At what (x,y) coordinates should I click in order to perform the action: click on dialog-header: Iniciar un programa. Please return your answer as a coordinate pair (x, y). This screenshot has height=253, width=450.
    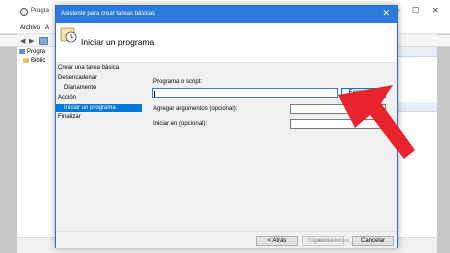
    Looking at the image, I should click on (226, 43).